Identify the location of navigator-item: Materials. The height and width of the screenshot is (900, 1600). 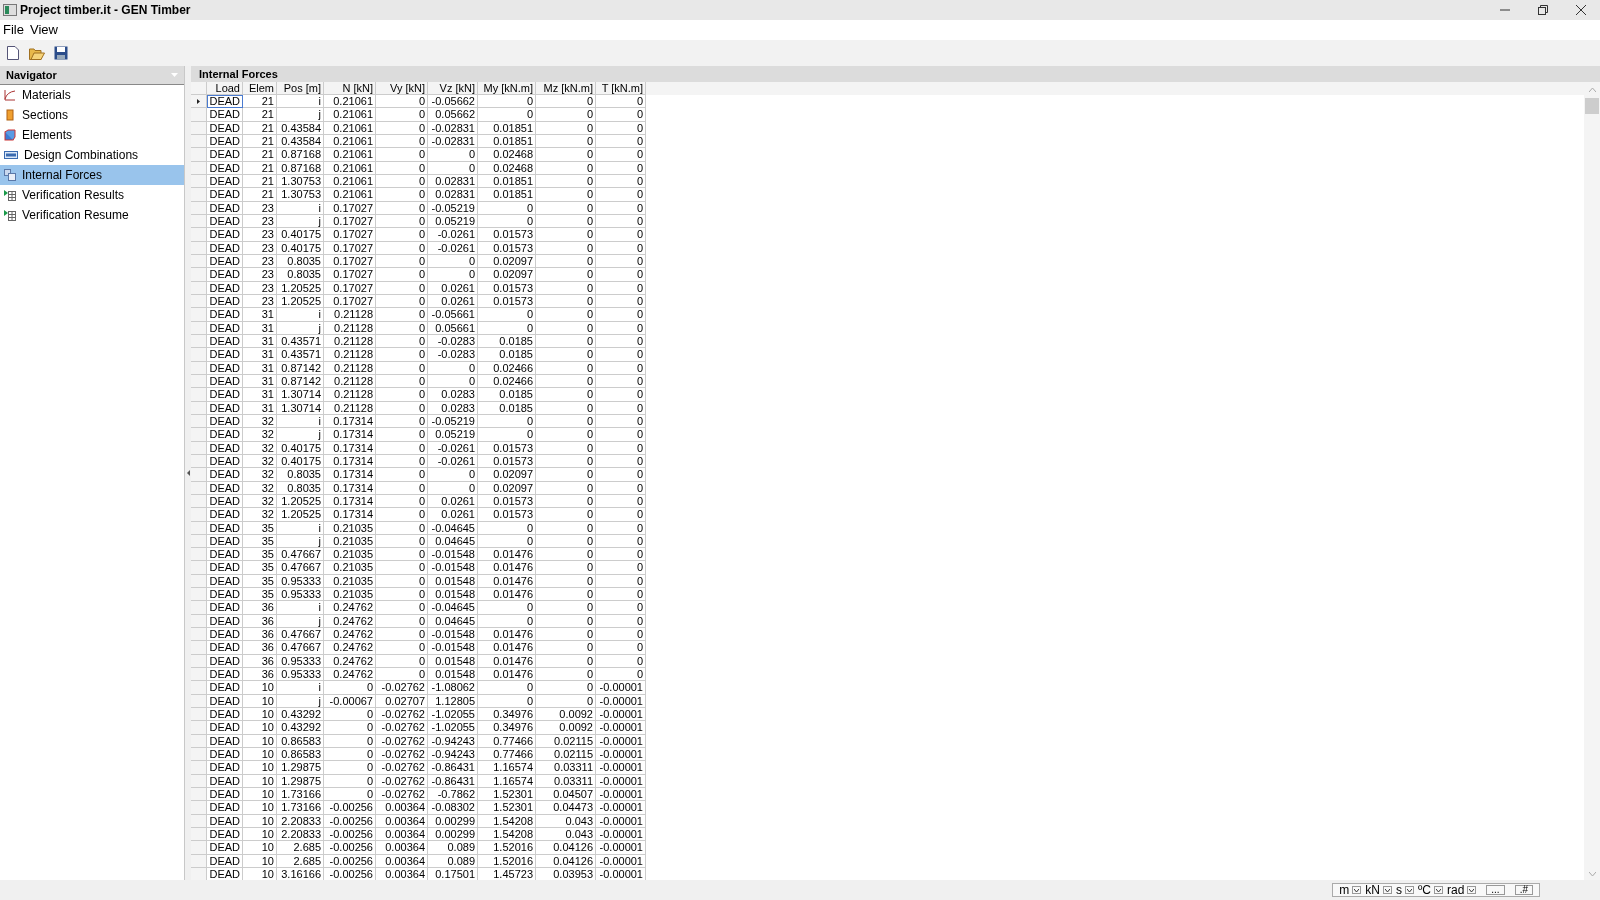
(92, 95).